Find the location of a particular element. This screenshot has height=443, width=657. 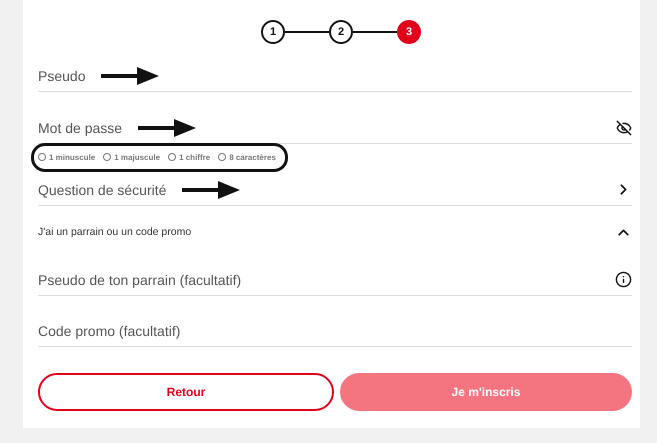

text-field: Pseudo de ton parrain (facultatif) is located at coordinates (335, 280).